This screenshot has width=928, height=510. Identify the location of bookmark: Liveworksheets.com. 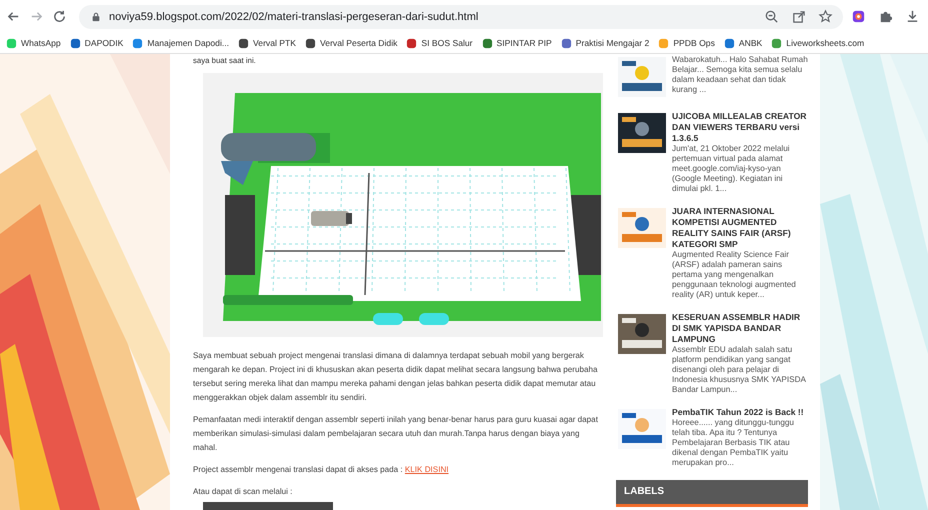
(817, 43).